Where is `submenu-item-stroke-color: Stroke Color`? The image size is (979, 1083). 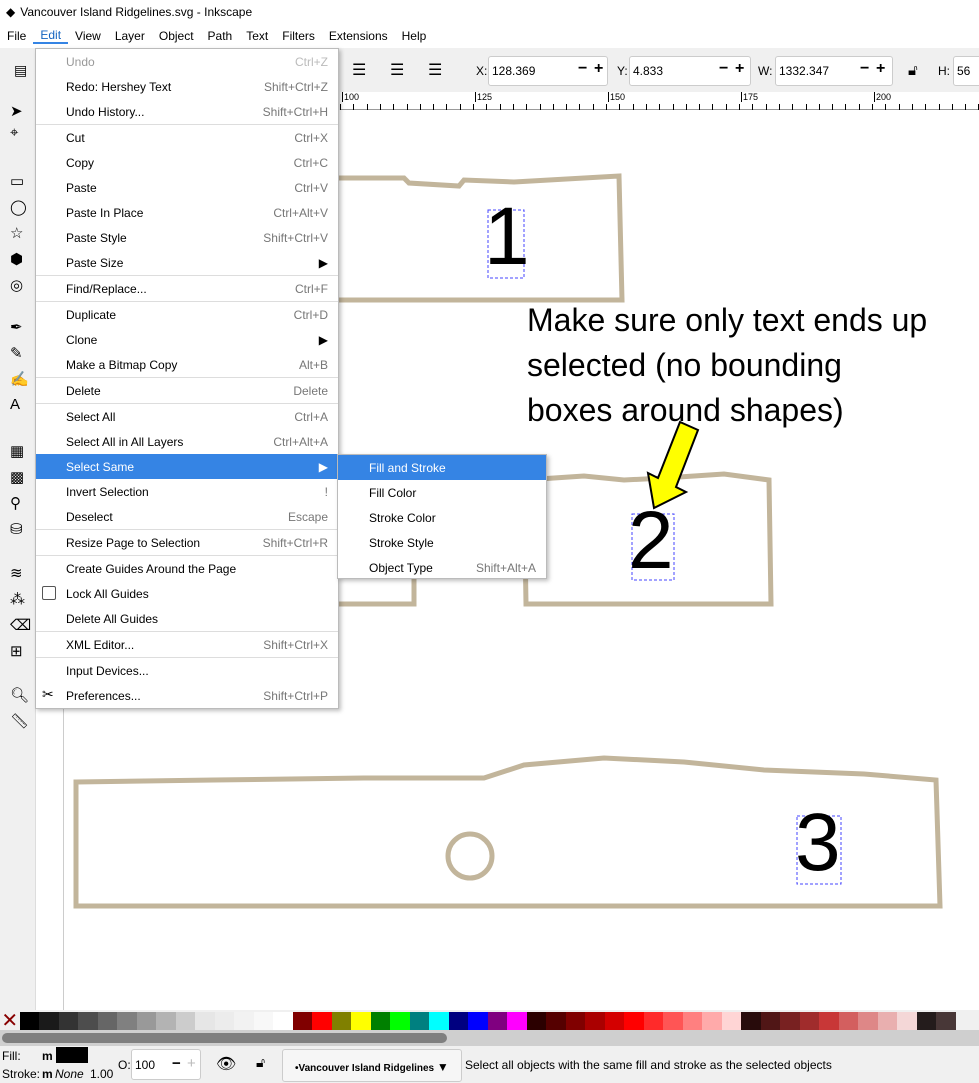
submenu-item-stroke-color: Stroke Color is located at coordinates (442, 517).